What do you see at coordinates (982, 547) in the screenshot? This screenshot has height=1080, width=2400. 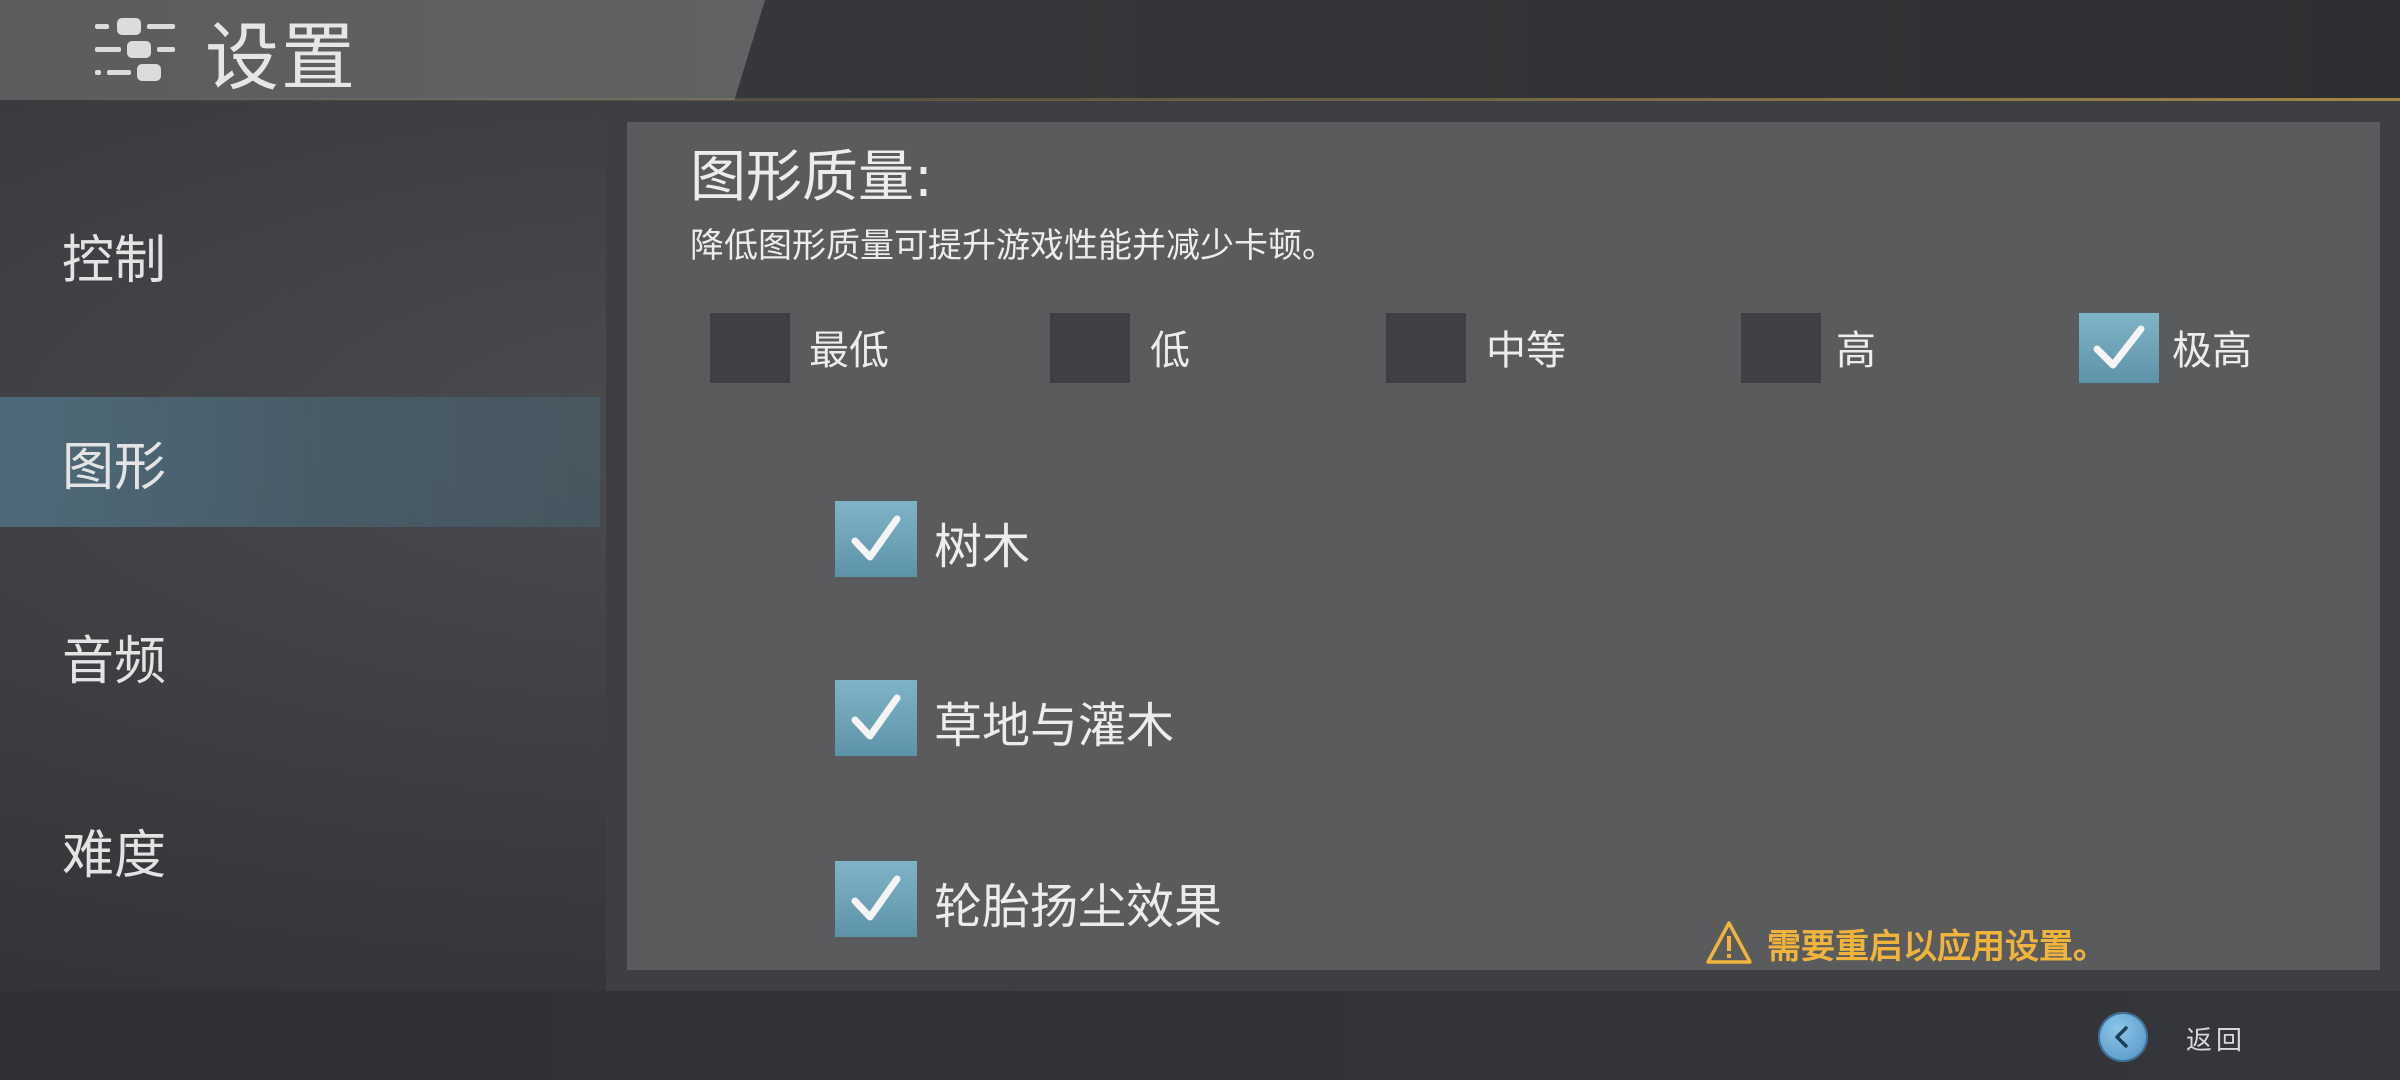 I see `trees-label: 树木` at bounding box center [982, 547].